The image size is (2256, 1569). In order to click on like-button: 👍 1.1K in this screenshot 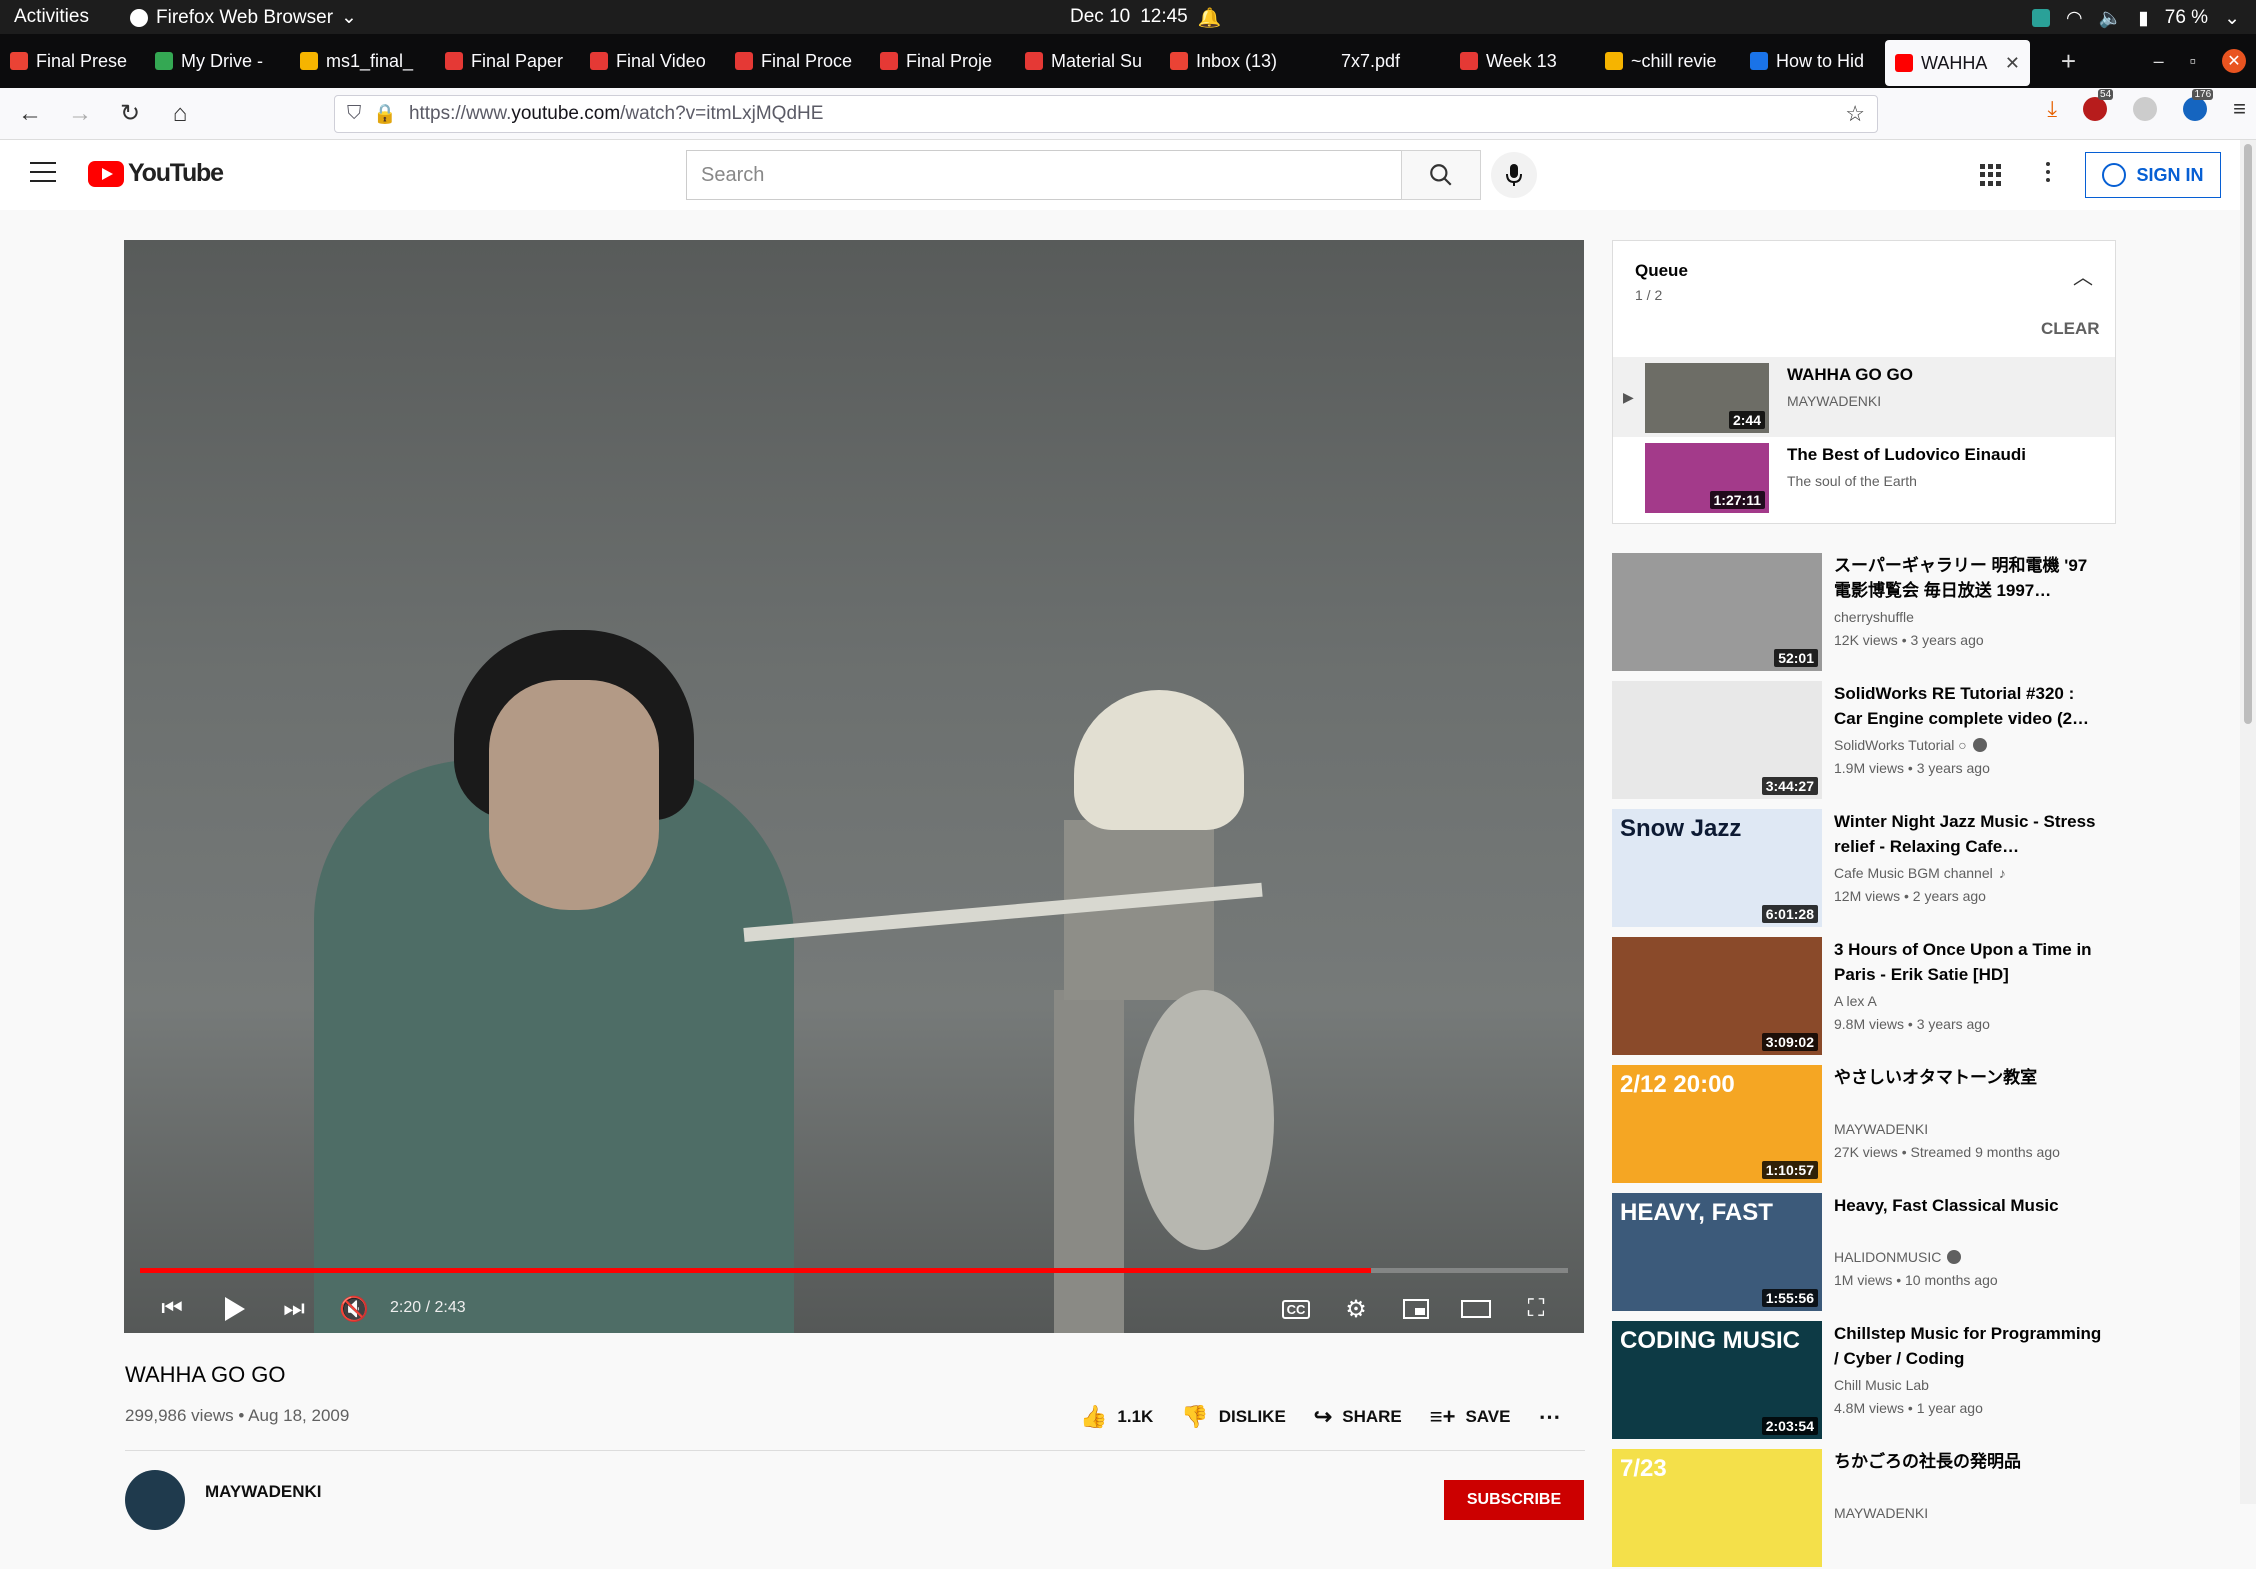, I will do `click(1116, 1417)`.